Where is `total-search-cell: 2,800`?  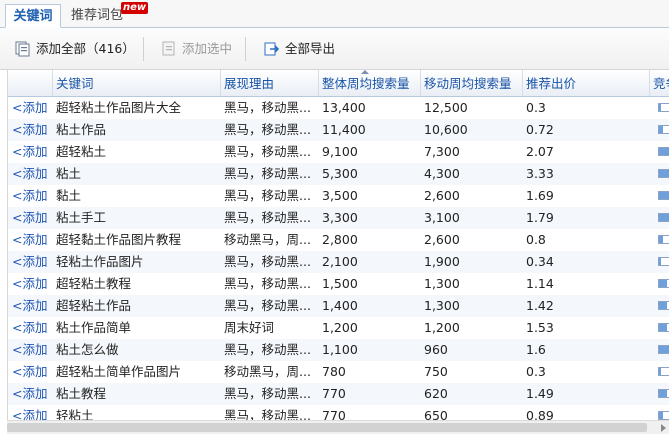
total-search-cell: 2,800 is located at coordinates (340, 239).